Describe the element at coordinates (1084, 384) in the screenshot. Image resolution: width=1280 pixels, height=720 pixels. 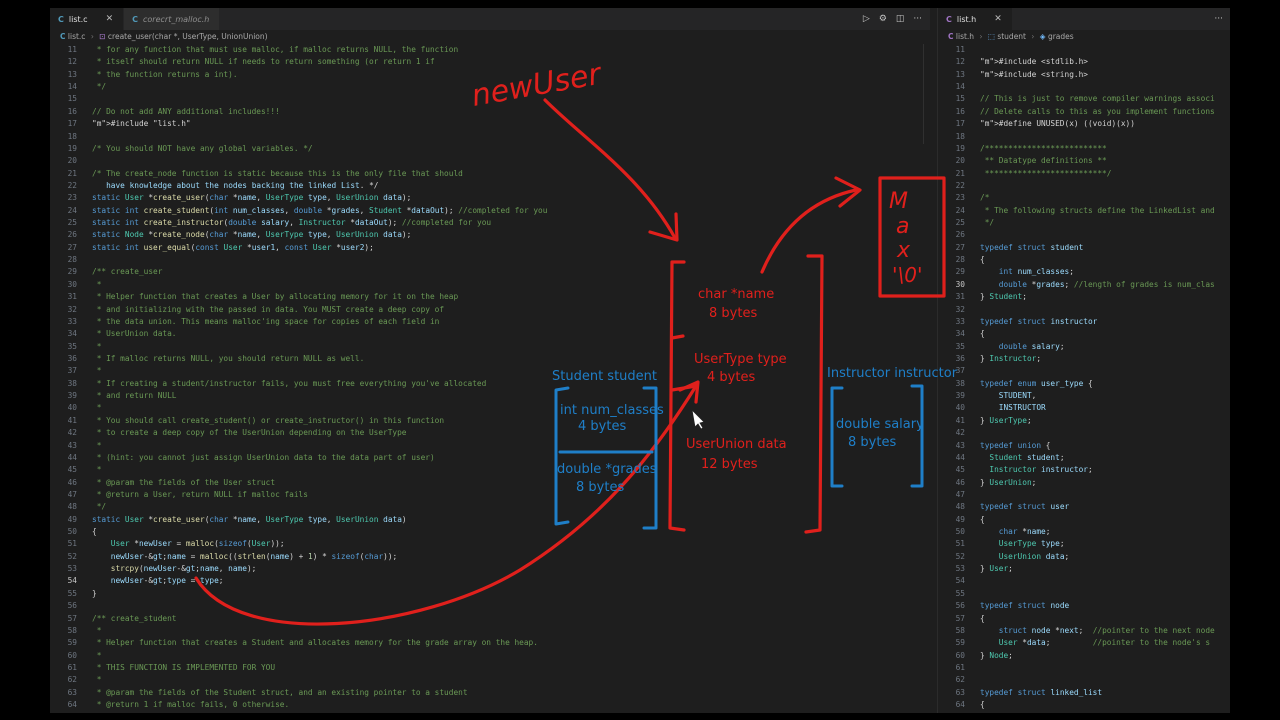
I see `code-line: 38 typedef enum user_type {` at that location.